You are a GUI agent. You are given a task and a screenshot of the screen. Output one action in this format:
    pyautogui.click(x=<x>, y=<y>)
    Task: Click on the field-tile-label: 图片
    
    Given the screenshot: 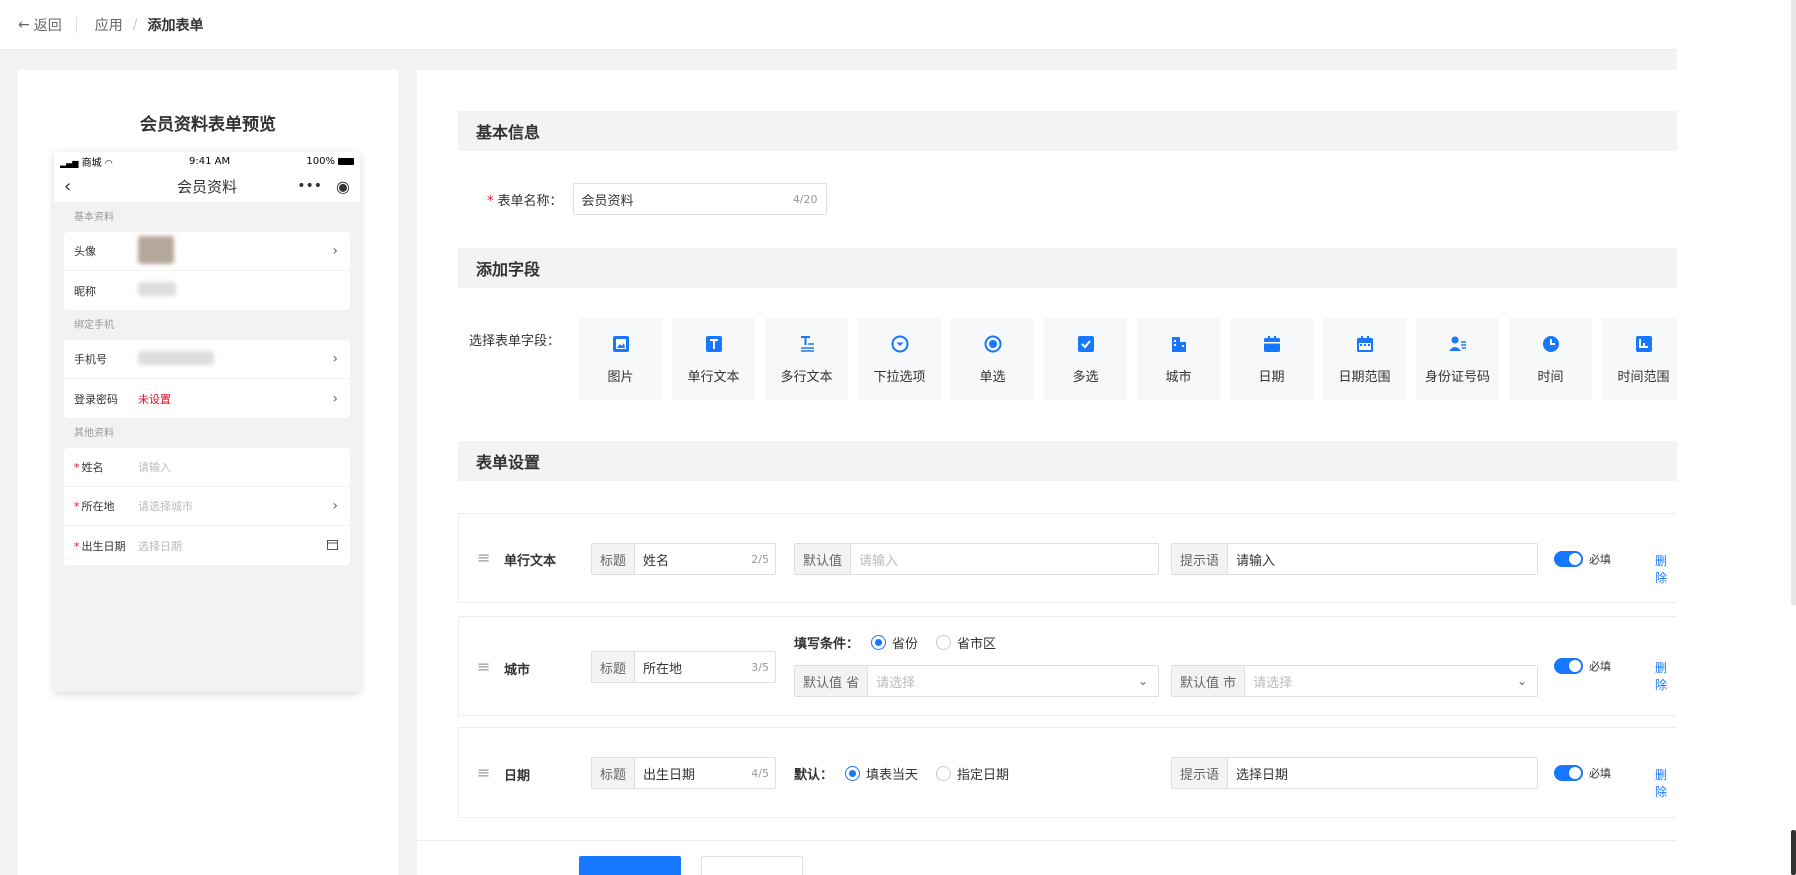 What is the action you would take?
    pyautogui.click(x=620, y=377)
    